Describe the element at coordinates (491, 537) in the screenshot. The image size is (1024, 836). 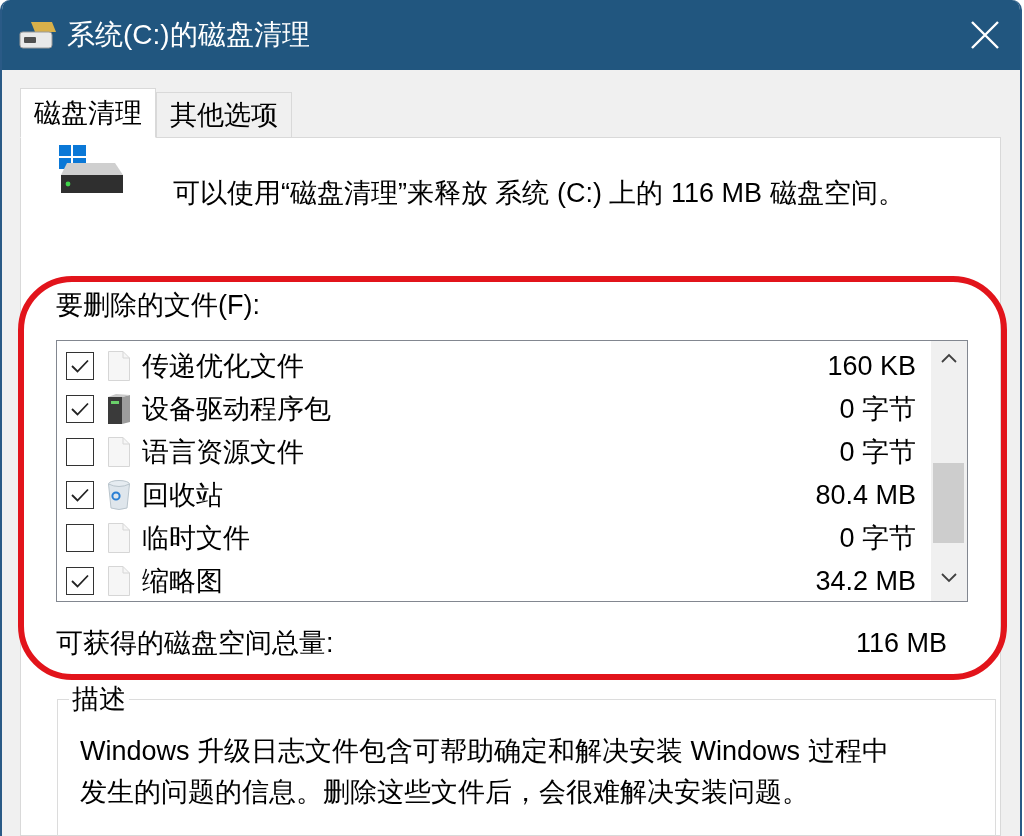
I see `file-category-name: 临时文件` at that location.